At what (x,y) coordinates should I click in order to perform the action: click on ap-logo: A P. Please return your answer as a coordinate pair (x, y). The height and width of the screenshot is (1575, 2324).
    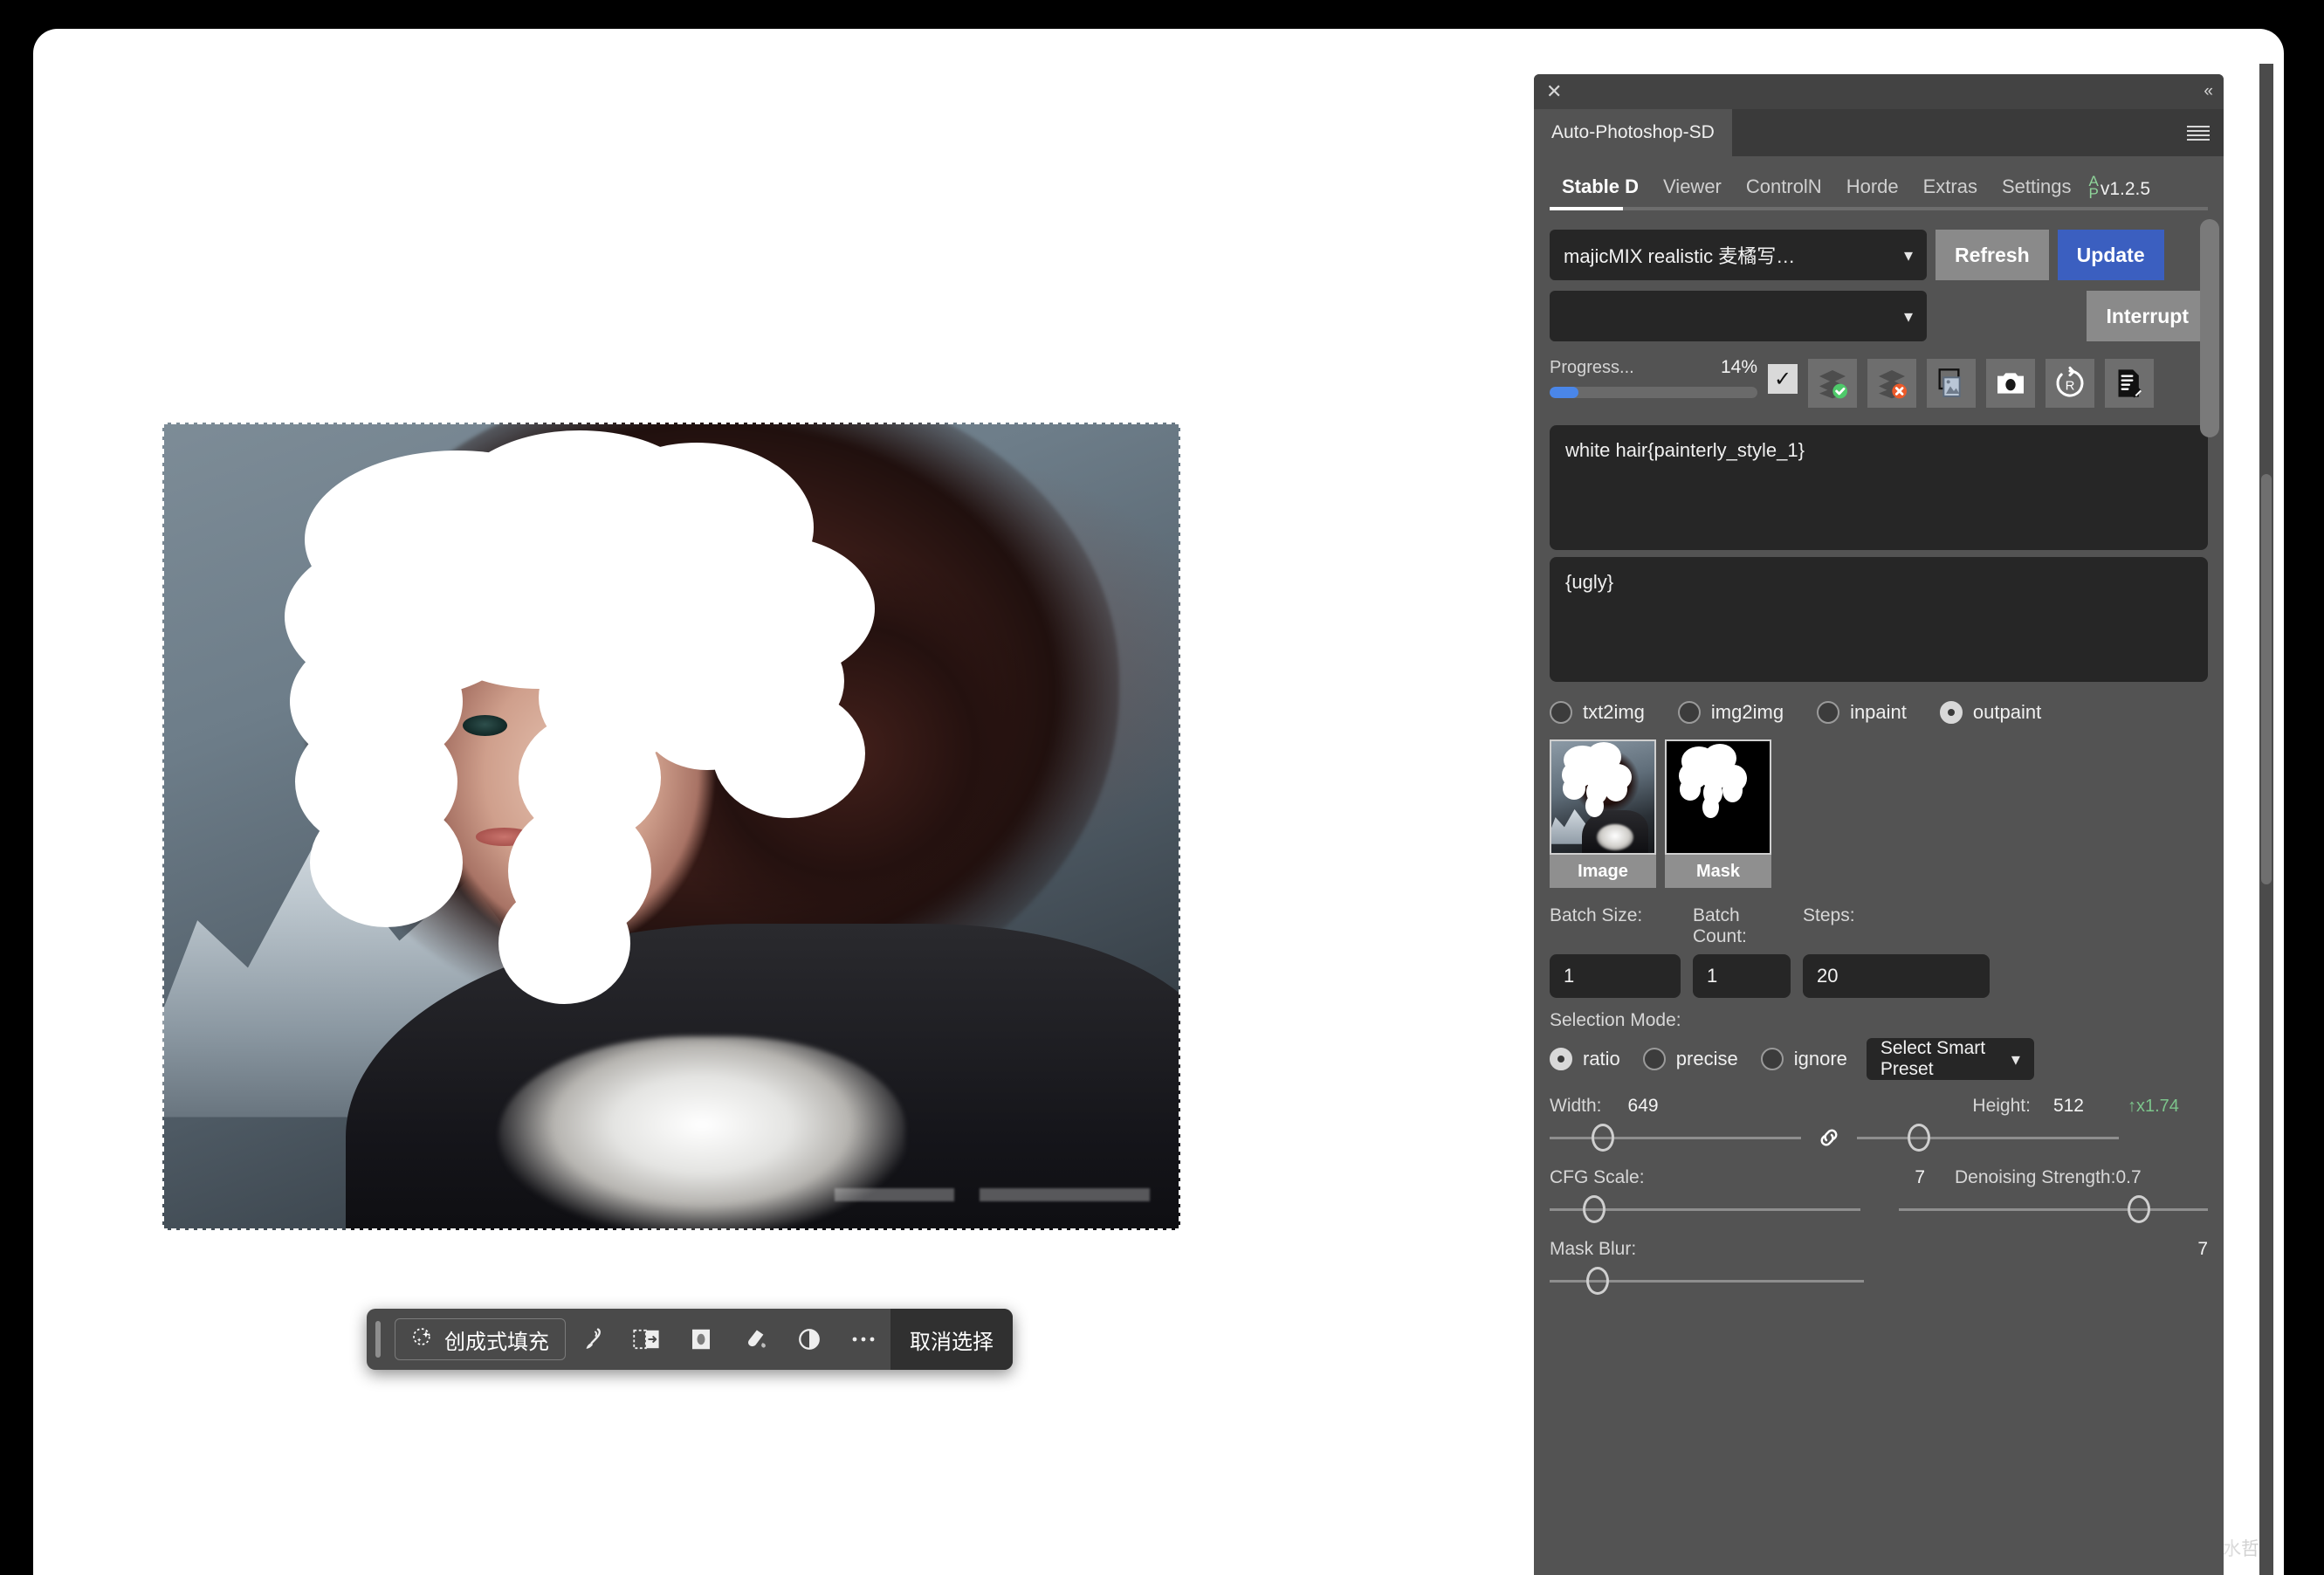
    Looking at the image, I should click on (2093, 188).